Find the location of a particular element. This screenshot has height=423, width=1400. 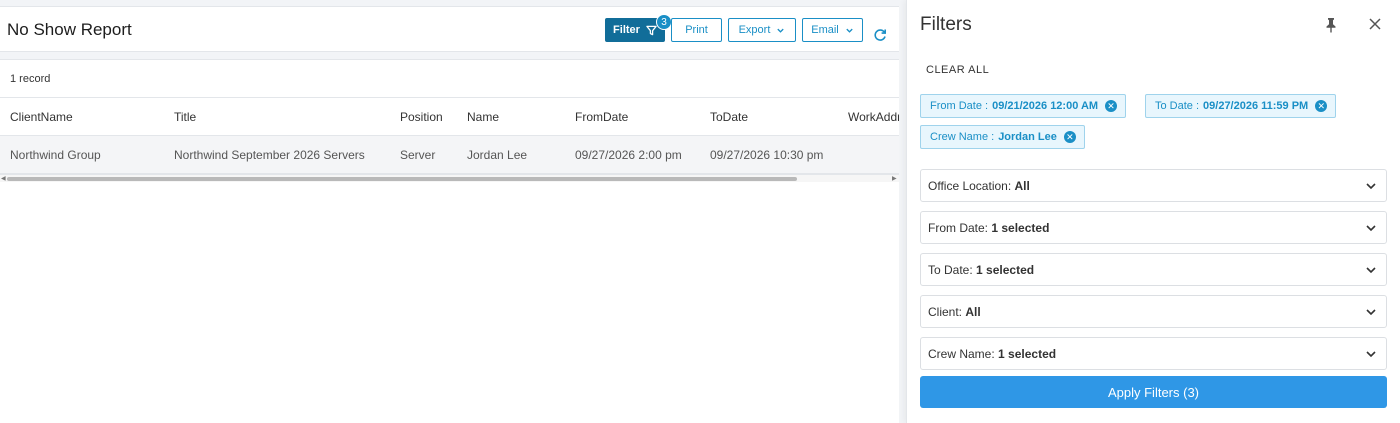

cell-clientname: Northwind Group is located at coordinates (55, 155).